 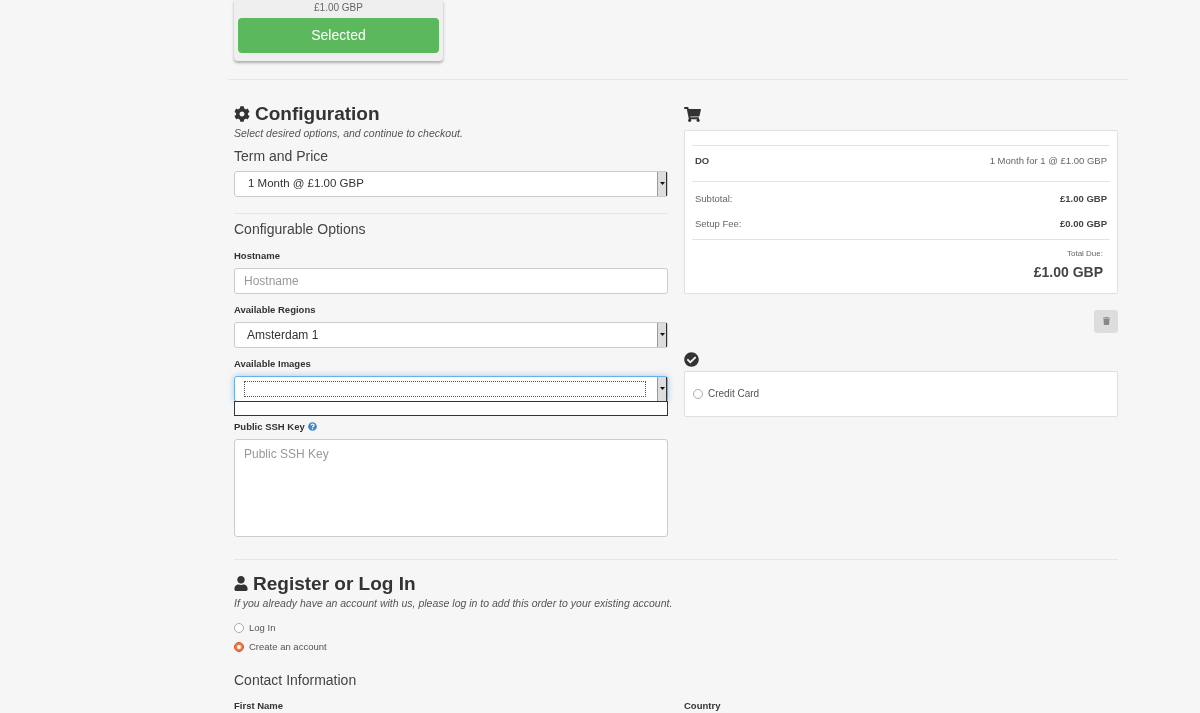 What do you see at coordinates (1068, 272) in the screenshot?
I see `total-amount: £1.00 GBP` at bounding box center [1068, 272].